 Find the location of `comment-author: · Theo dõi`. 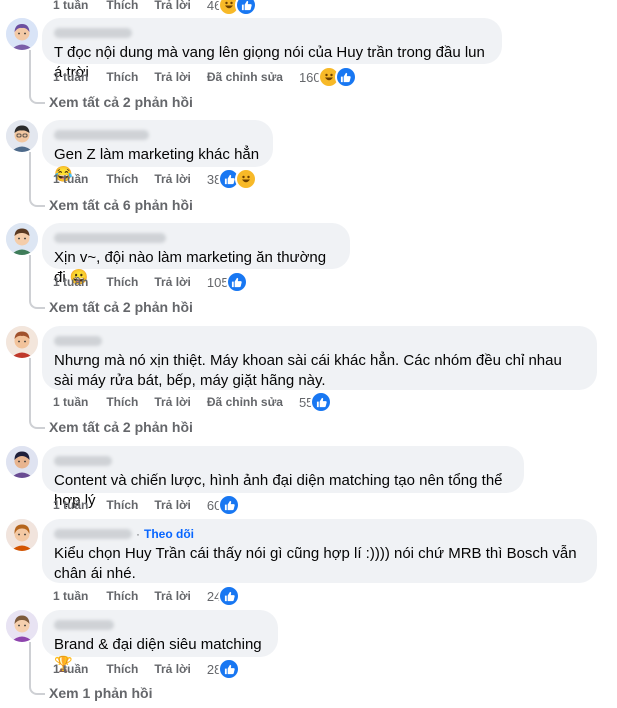

comment-author: · Theo dõi is located at coordinates (319, 534).